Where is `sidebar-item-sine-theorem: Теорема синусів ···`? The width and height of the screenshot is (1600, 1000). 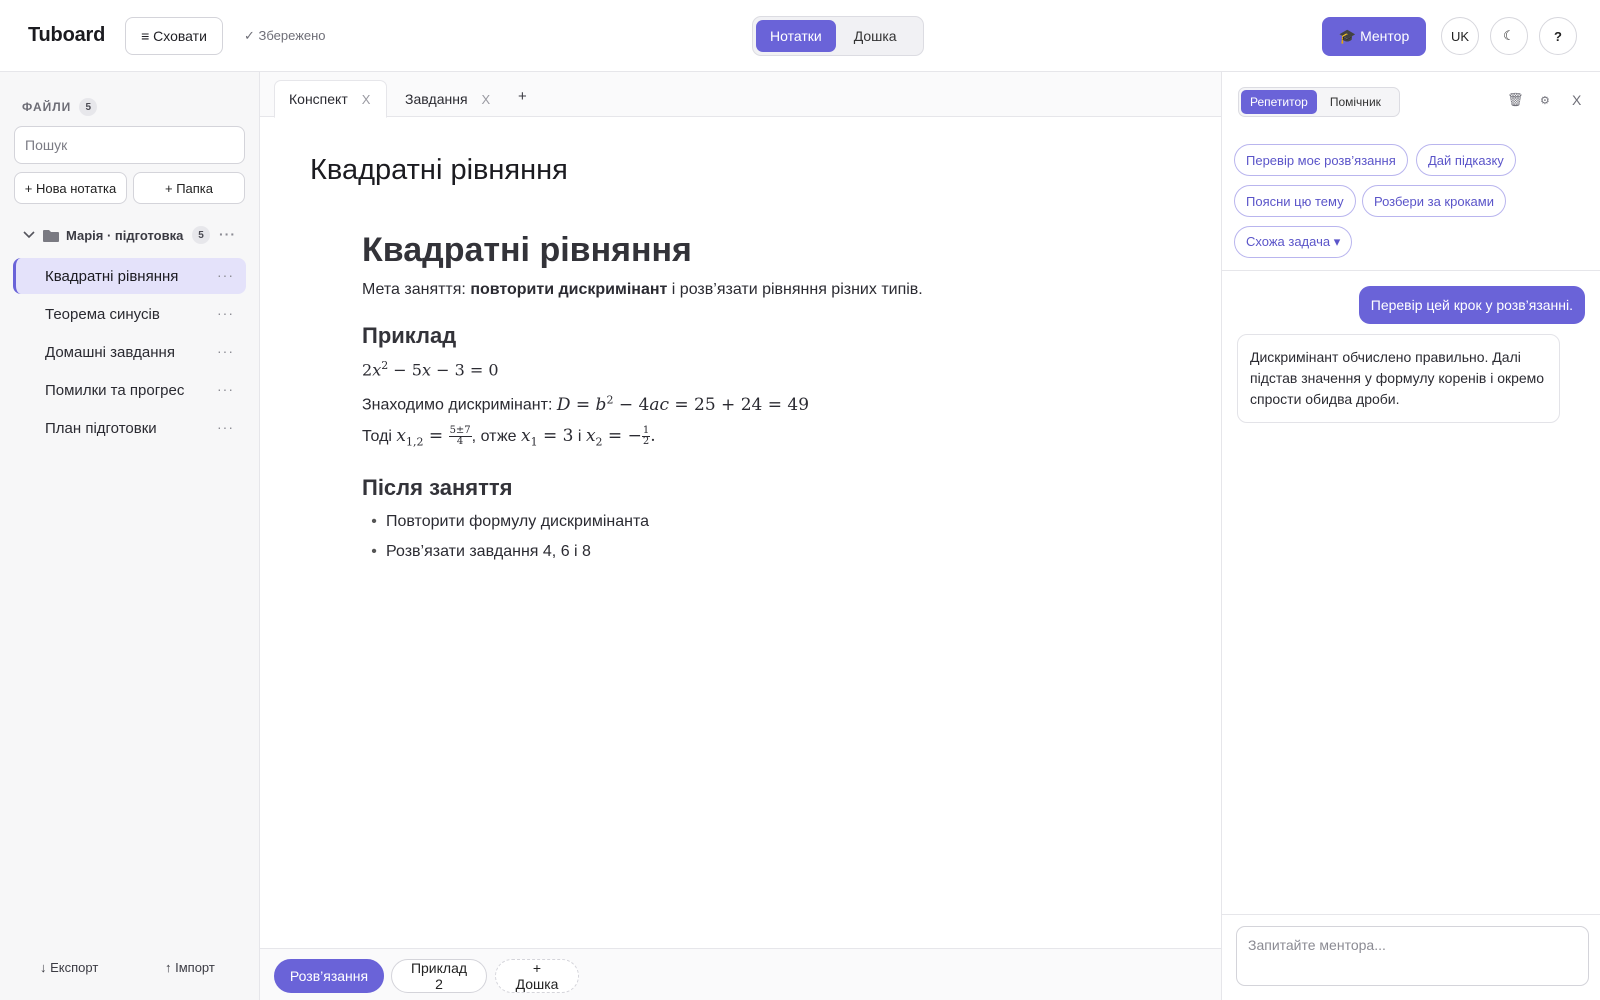
sidebar-item-sine-theorem: Теорема синусів ··· is located at coordinates (129, 314).